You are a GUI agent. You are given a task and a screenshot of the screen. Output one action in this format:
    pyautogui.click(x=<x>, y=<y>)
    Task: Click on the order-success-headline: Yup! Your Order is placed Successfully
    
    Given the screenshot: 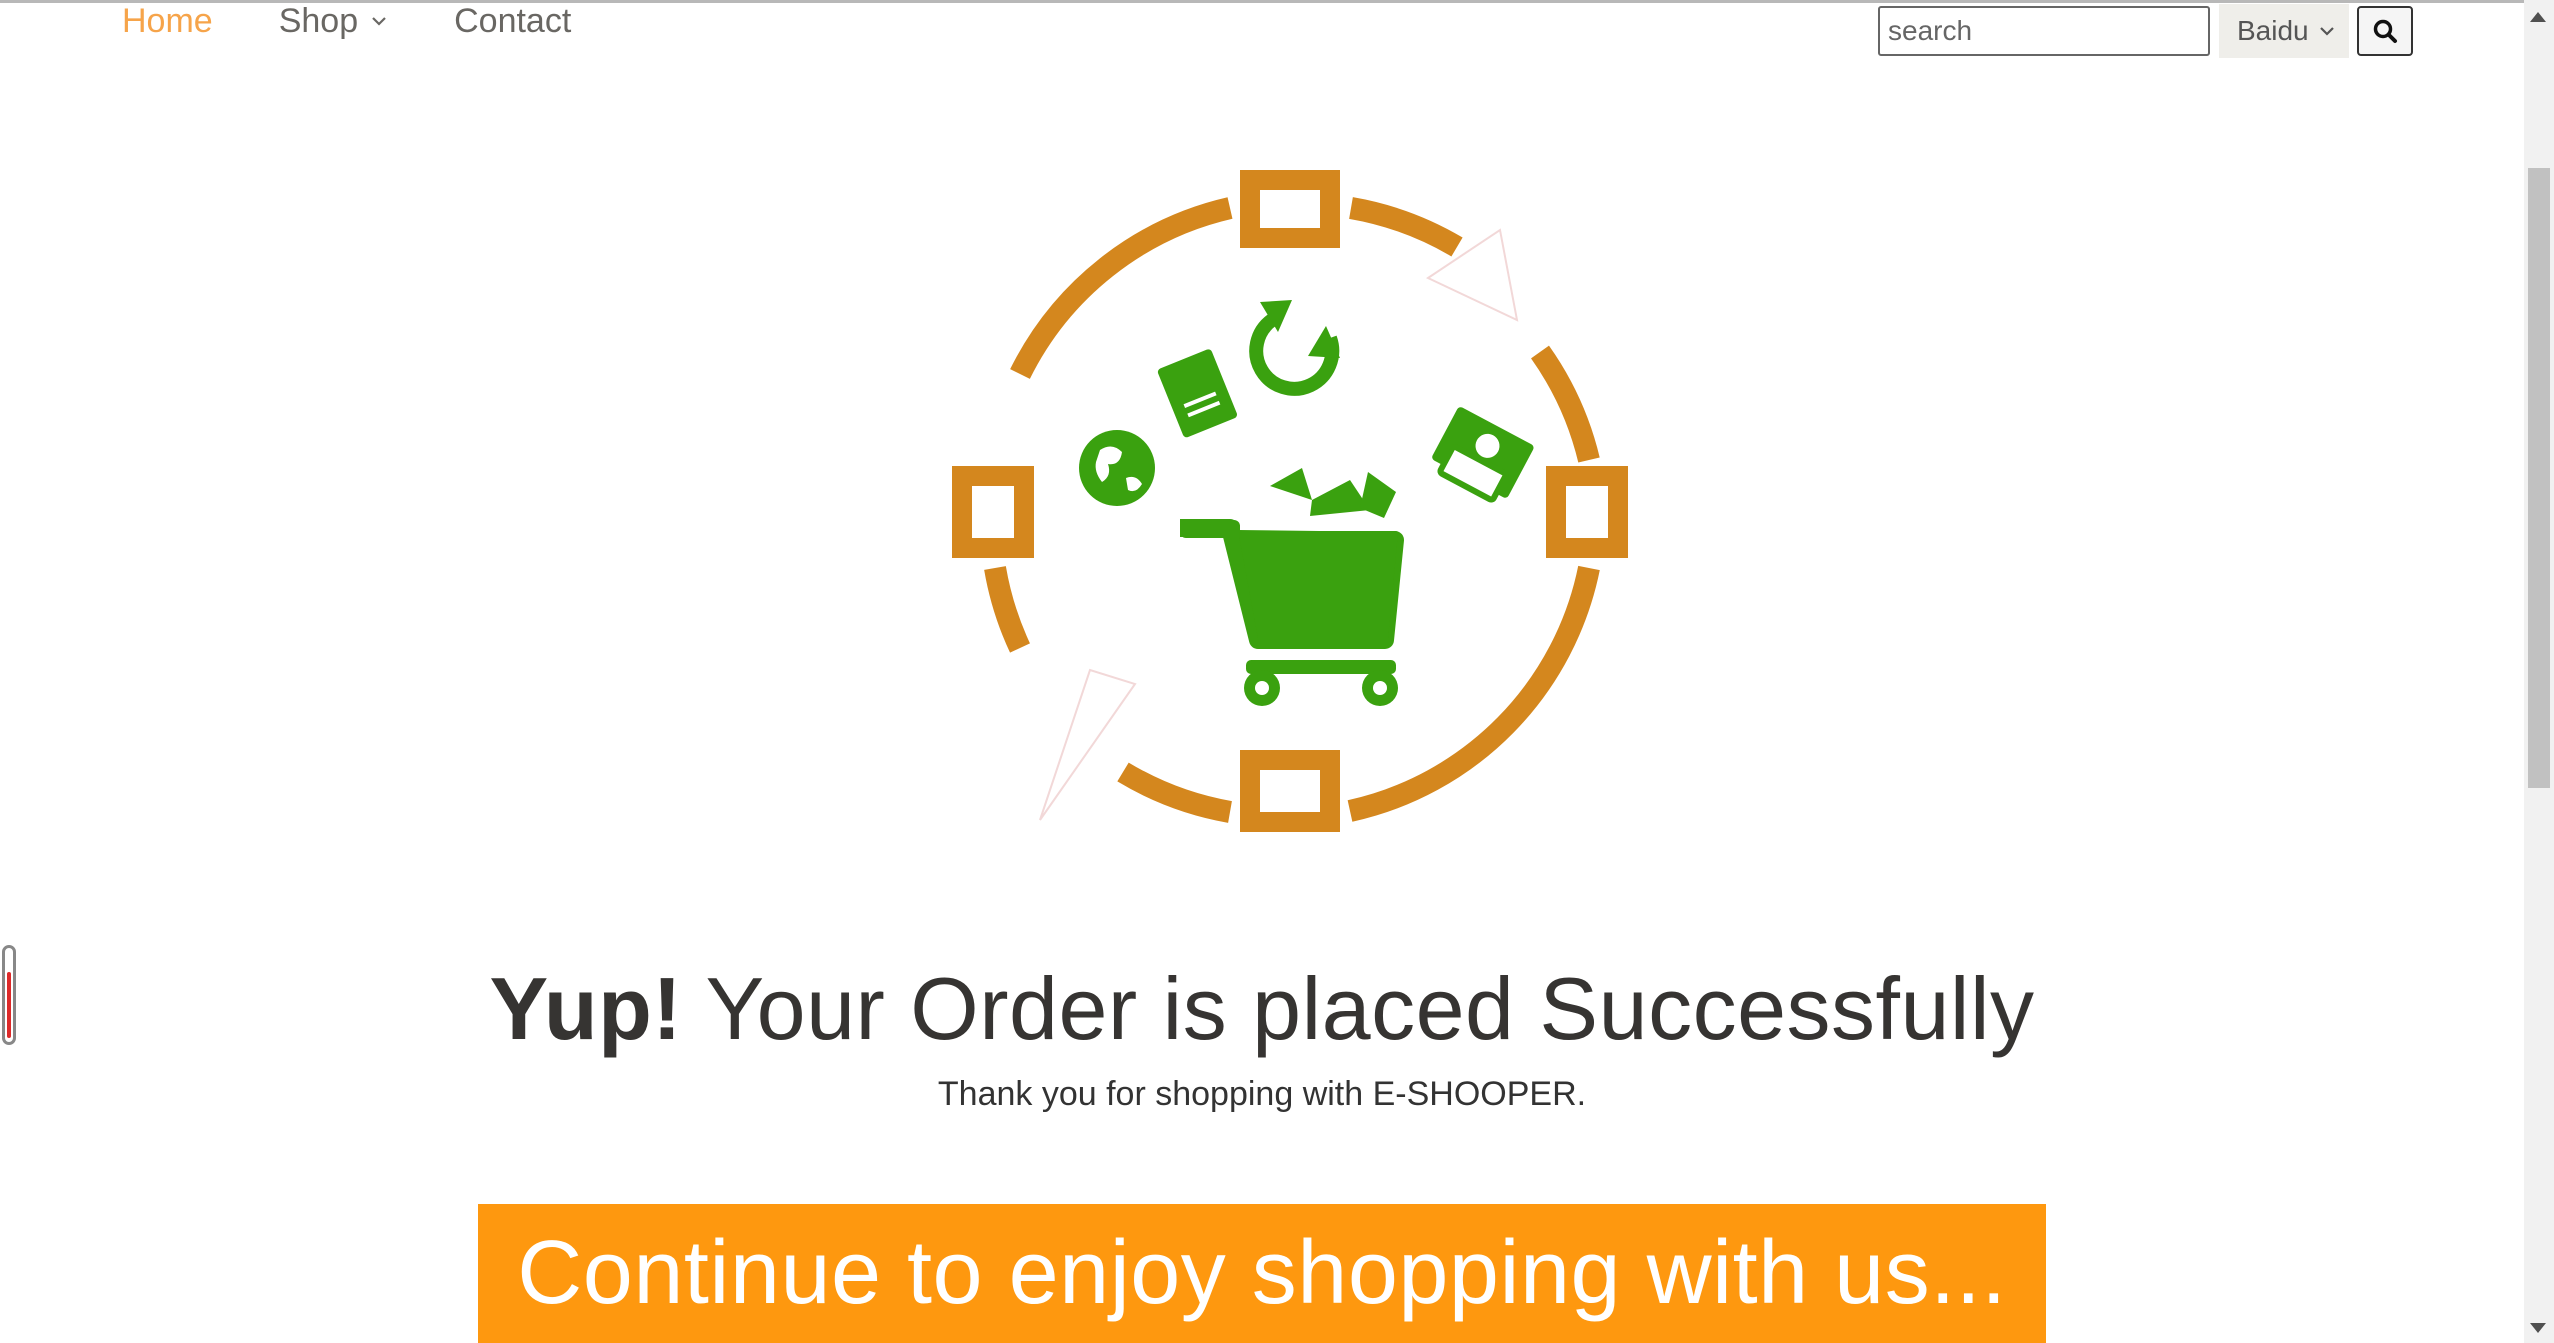 What is the action you would take?
    pyautogui.click(x=1262, y=1009)
    